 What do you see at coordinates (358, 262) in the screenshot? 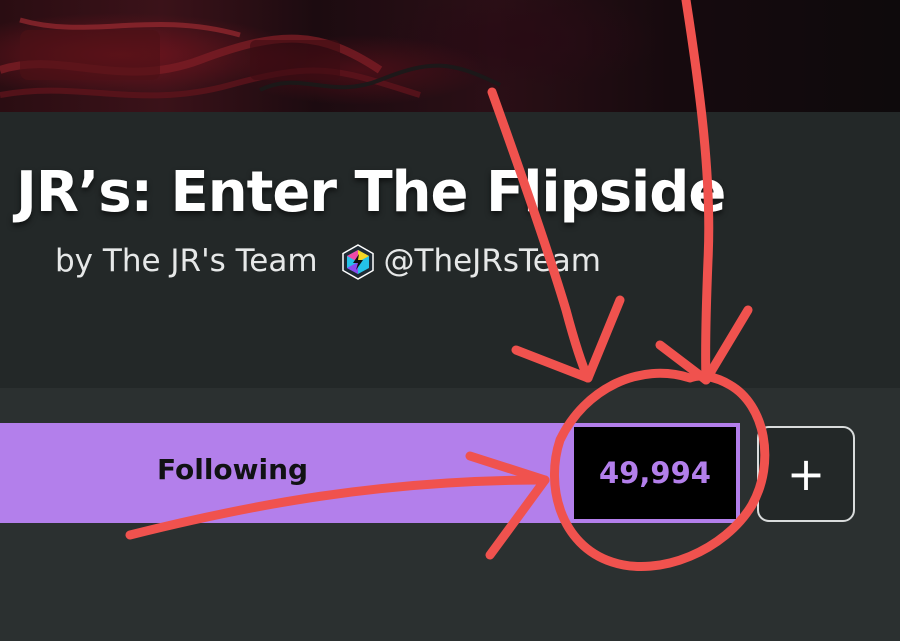
I see `verified-badge-icon` at bounding box center [358, 262].